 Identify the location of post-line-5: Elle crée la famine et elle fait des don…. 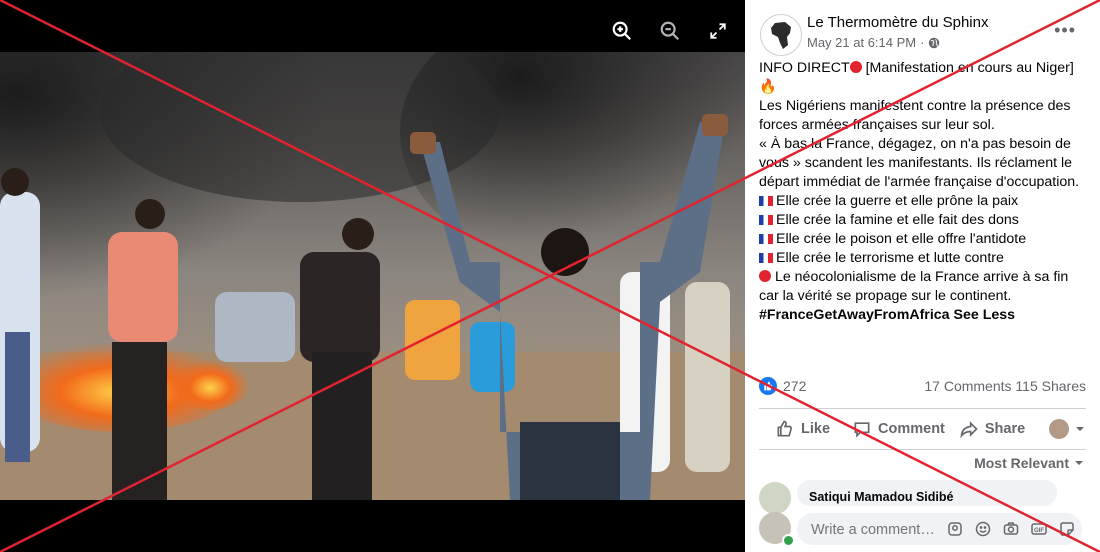
(924, 220).